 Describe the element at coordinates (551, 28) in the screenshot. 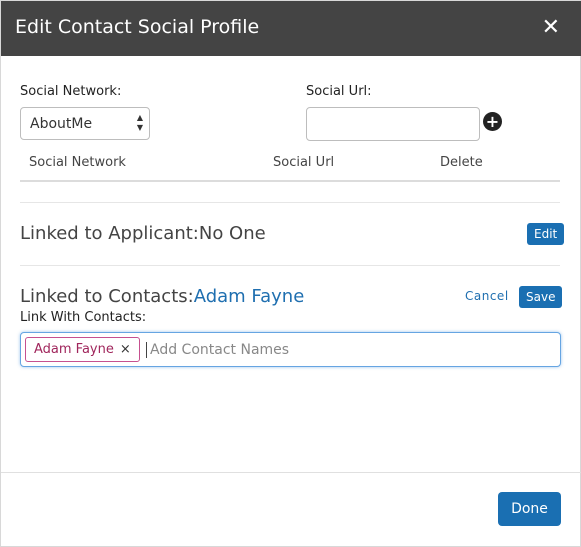

I see `close-icon: ✕` at that location.